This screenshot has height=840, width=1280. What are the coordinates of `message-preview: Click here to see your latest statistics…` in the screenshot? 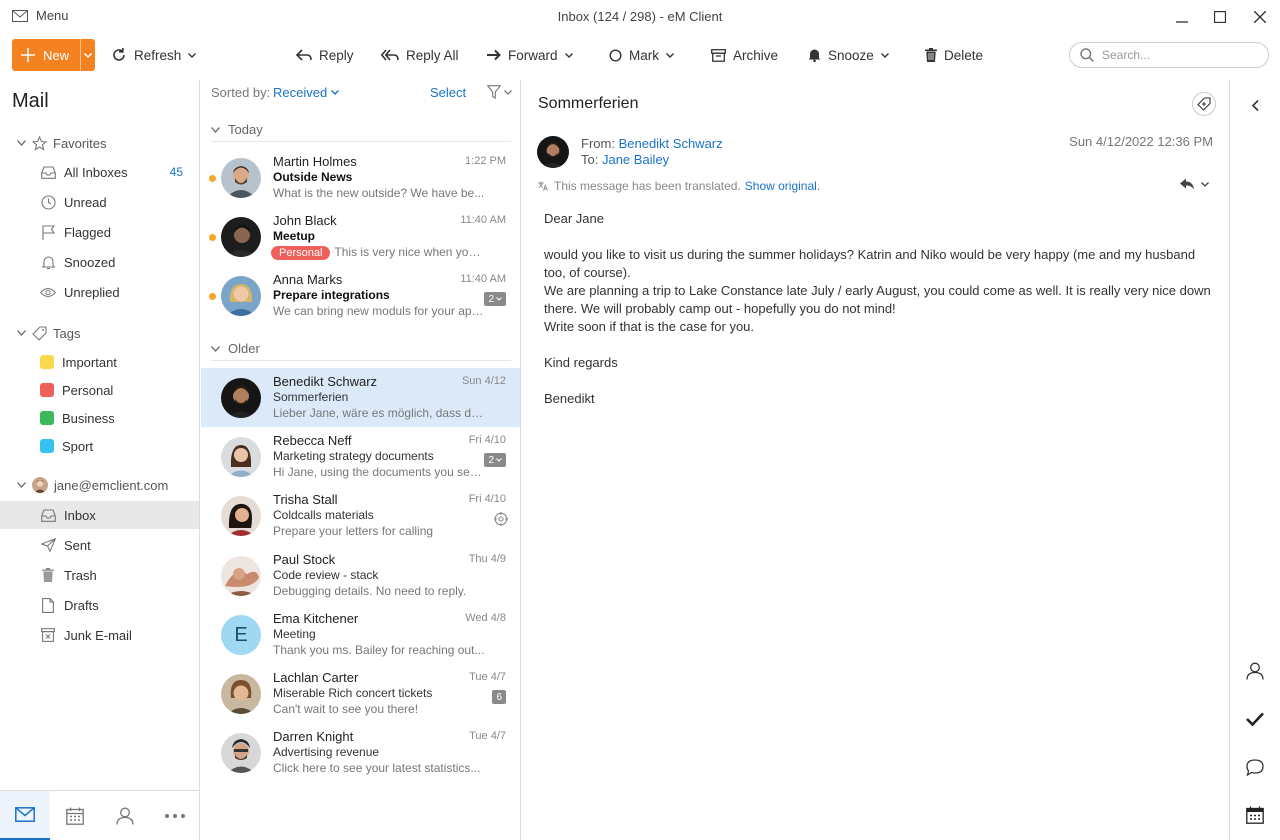 It's located at (377, 768).